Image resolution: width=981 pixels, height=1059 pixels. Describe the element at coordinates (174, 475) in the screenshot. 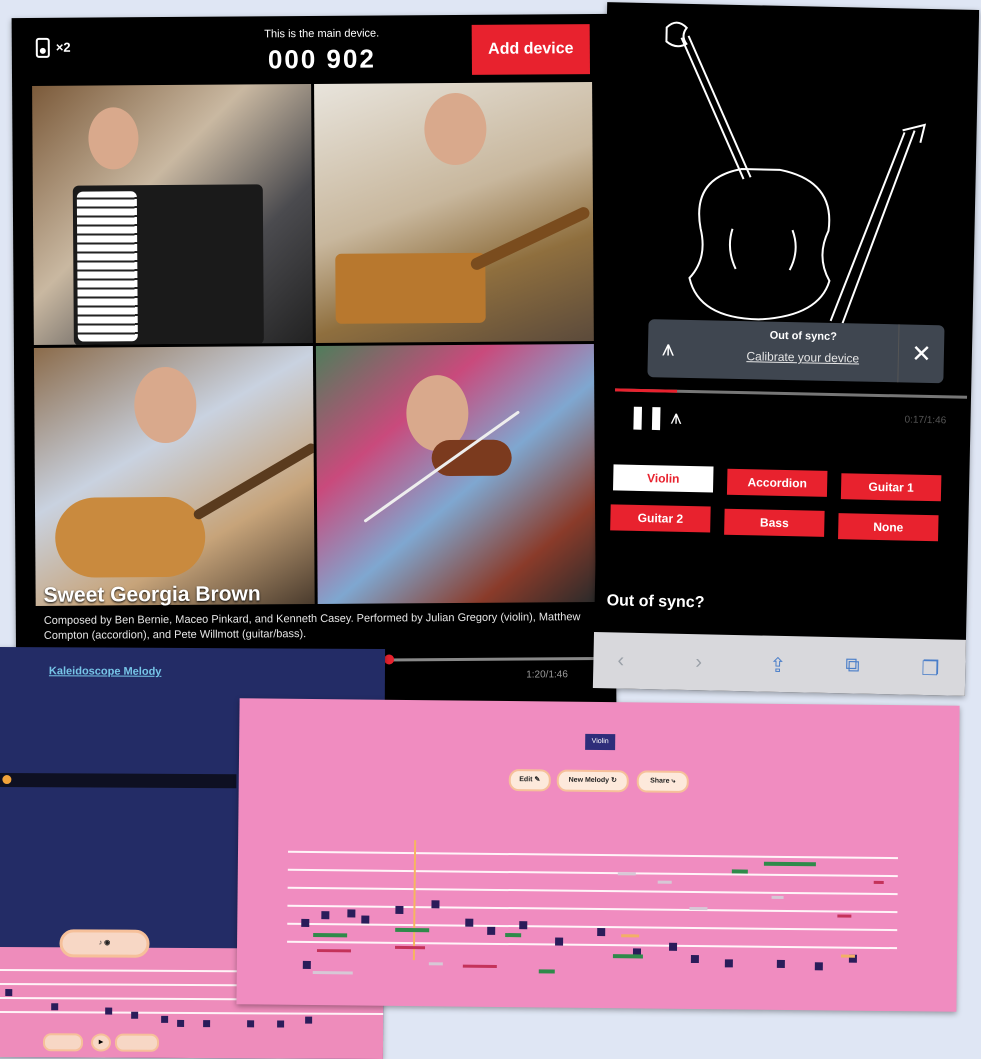

I see `video-tile-guitar` at that location.